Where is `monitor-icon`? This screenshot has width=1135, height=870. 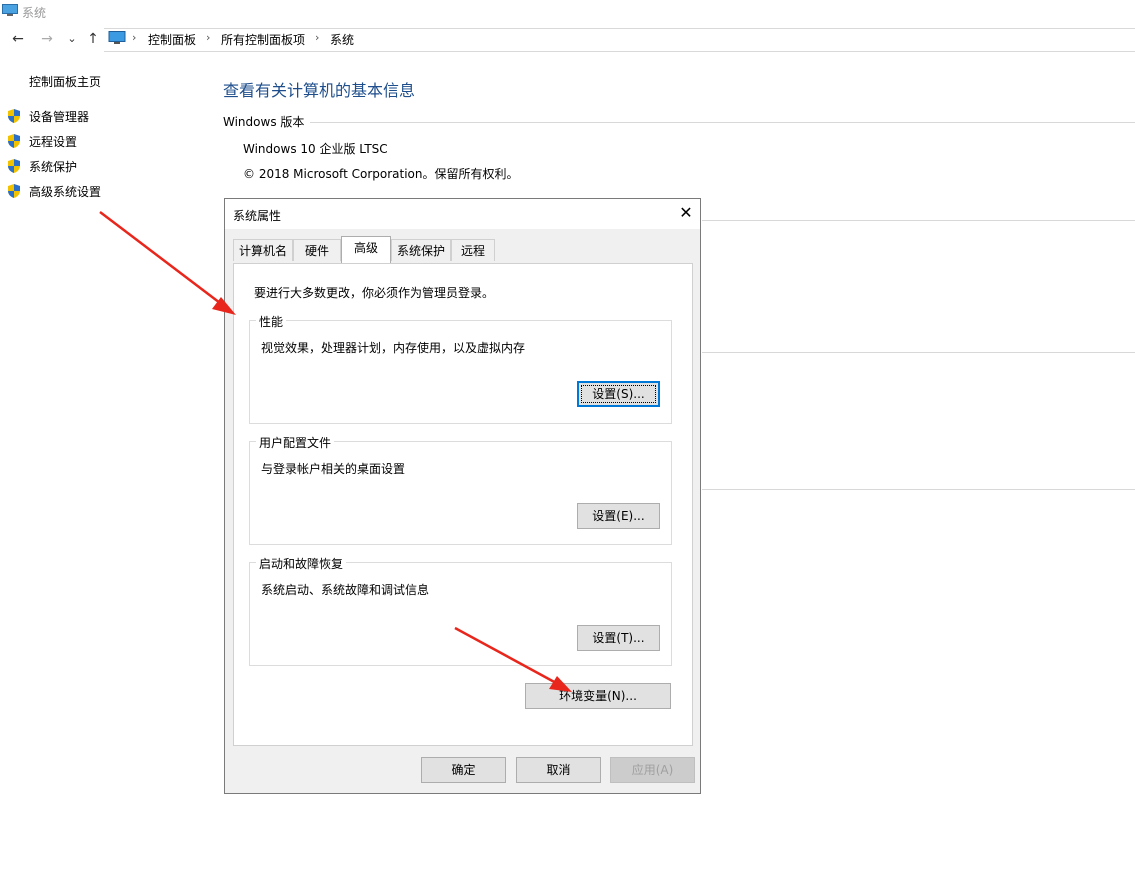 monitor-icon is located at coordinates (10, 10).